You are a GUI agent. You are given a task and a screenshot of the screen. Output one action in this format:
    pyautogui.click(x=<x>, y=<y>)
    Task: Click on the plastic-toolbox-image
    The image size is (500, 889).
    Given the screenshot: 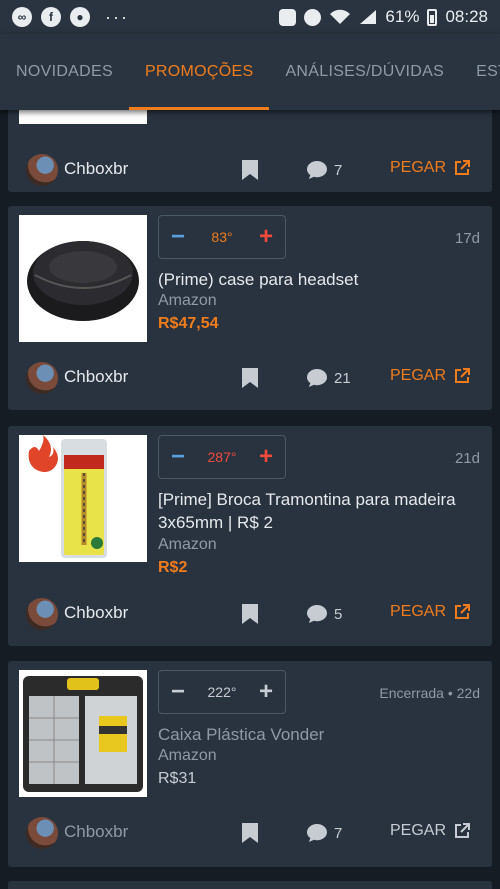 What is the action you would take?
    pyautogui.click(x=83, y=734)
    